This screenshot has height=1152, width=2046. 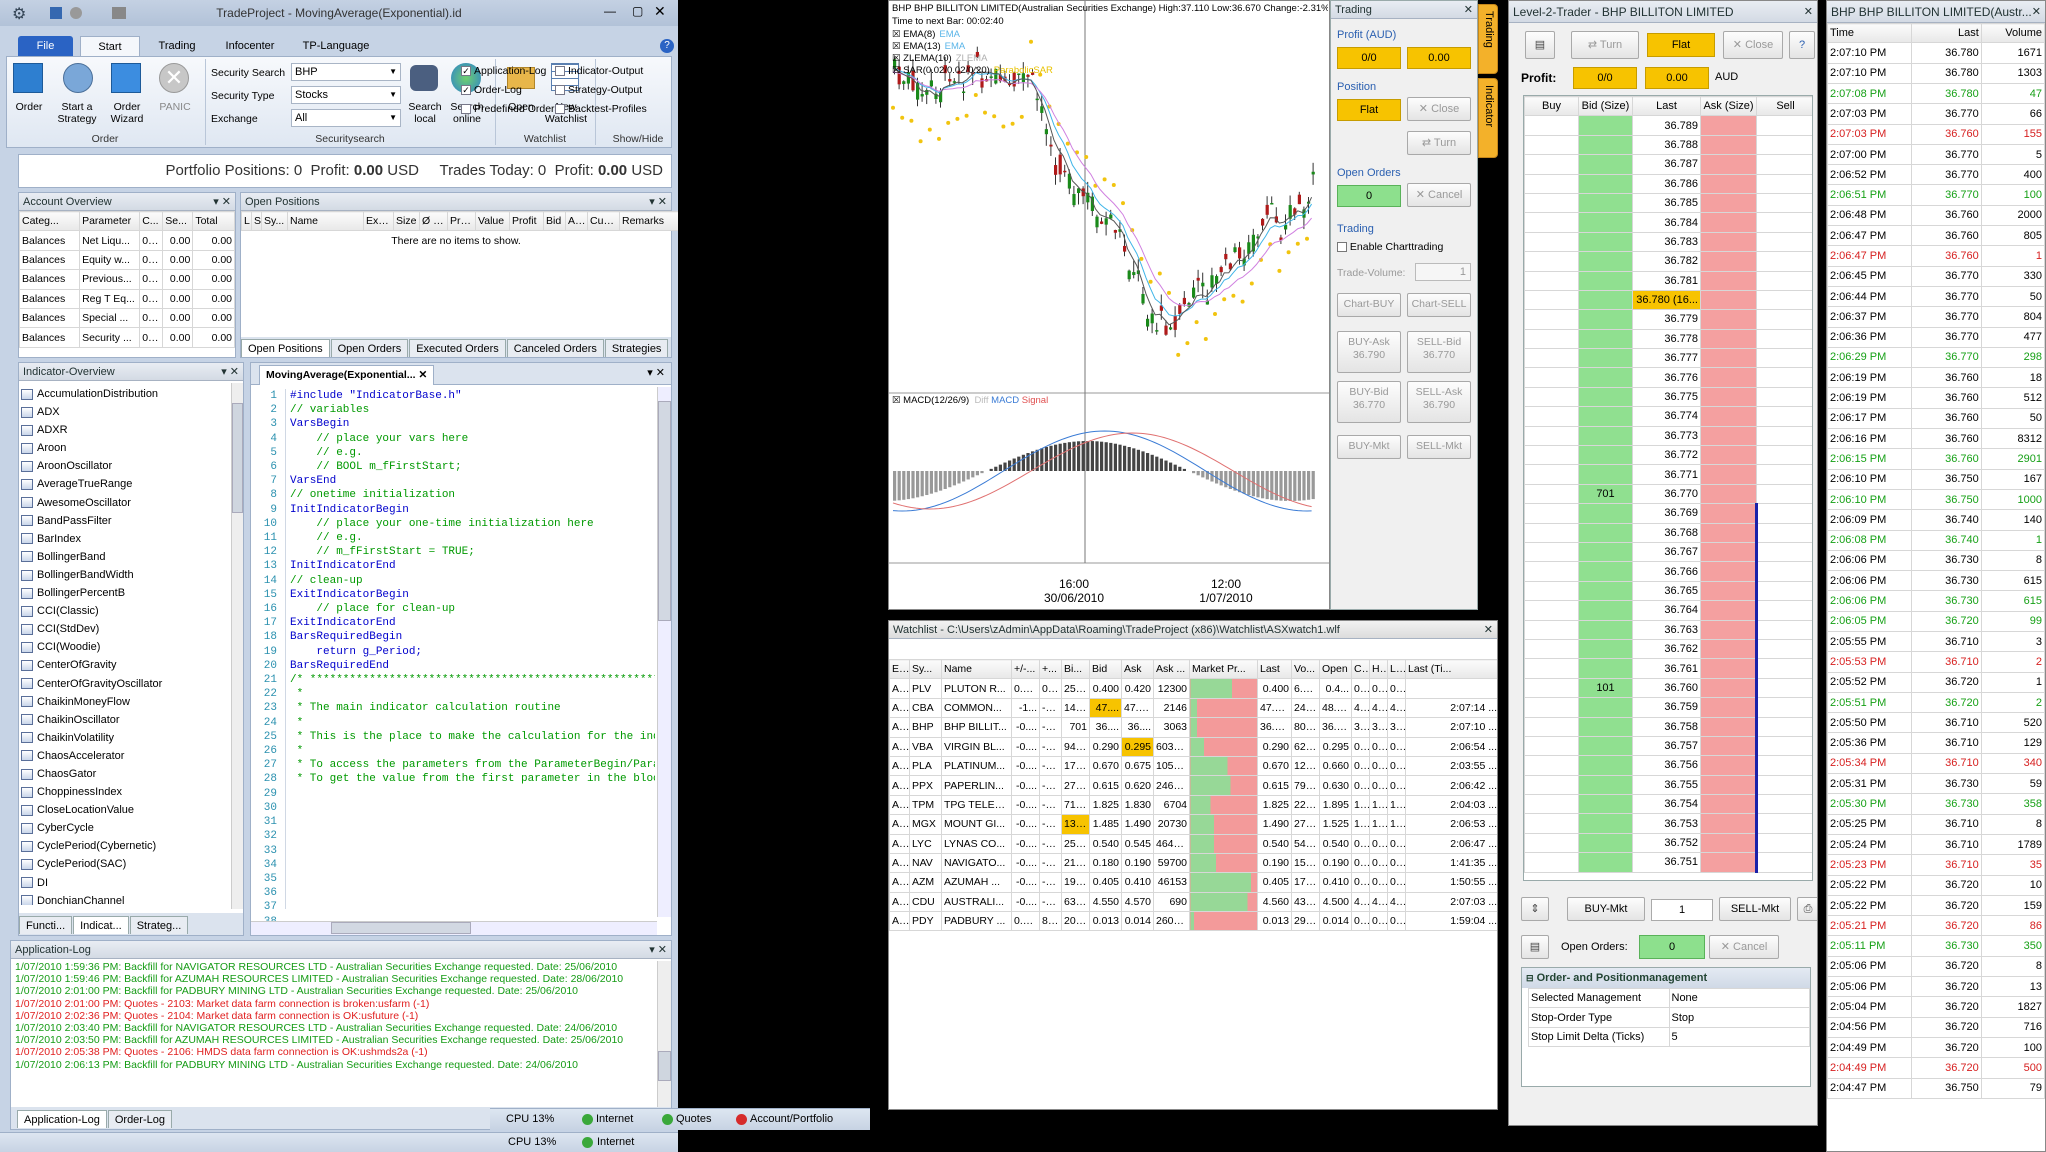 What do you see at coordinates (125, 684) in the screenshot?
I see `indicator-item: CenterOfGravityOscillator` at bounding box center [125, 684].